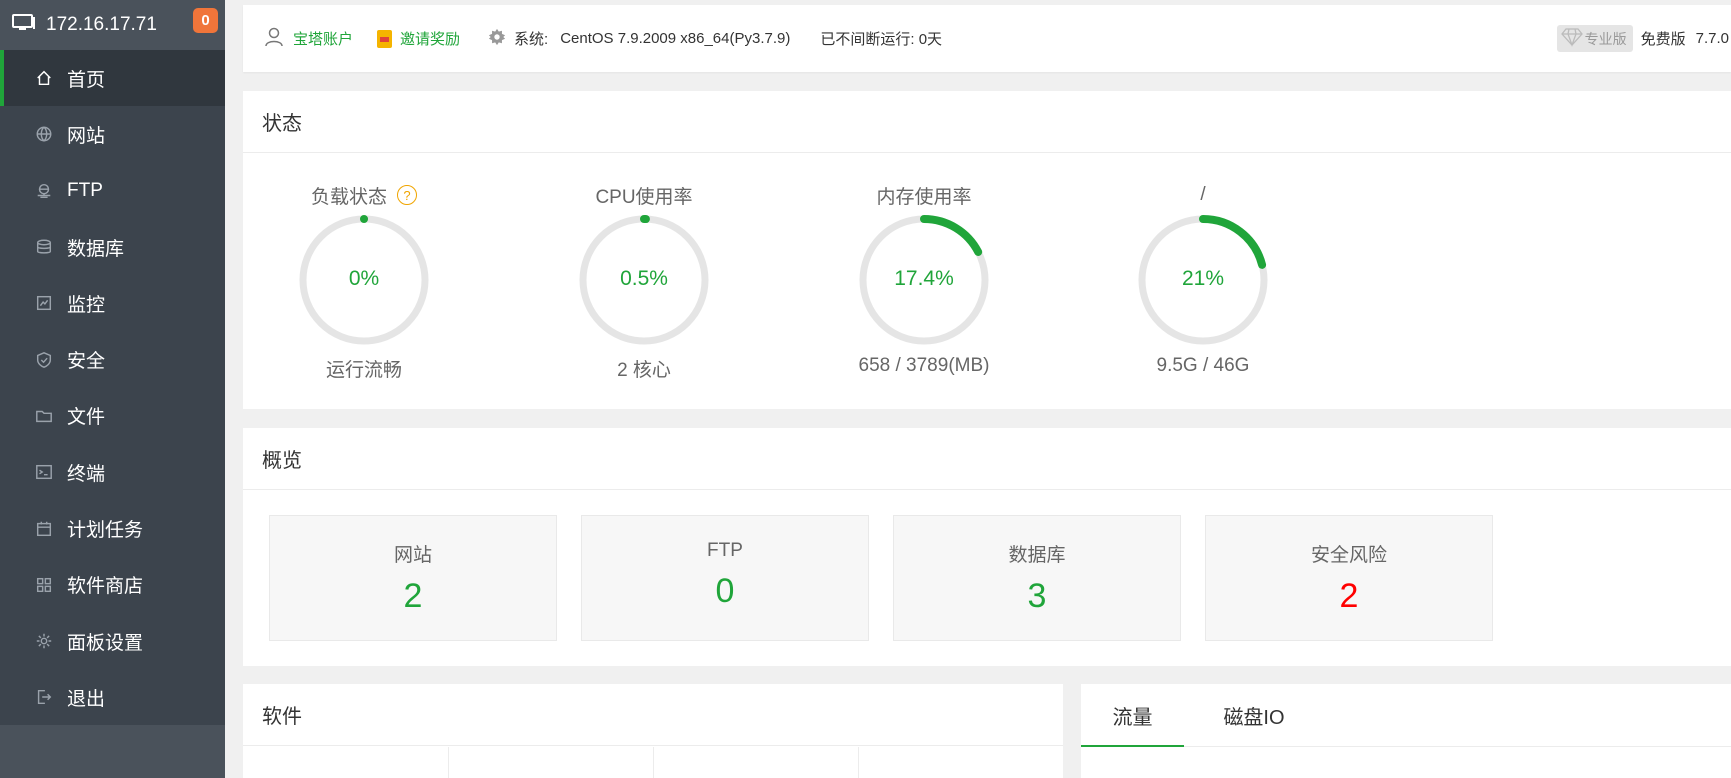 The height and width of the screenshot is (778, 1731). Describe the element at coordinates (112, 416) in the screenshot. I see `sidebar-item-files: 文件` at that location.